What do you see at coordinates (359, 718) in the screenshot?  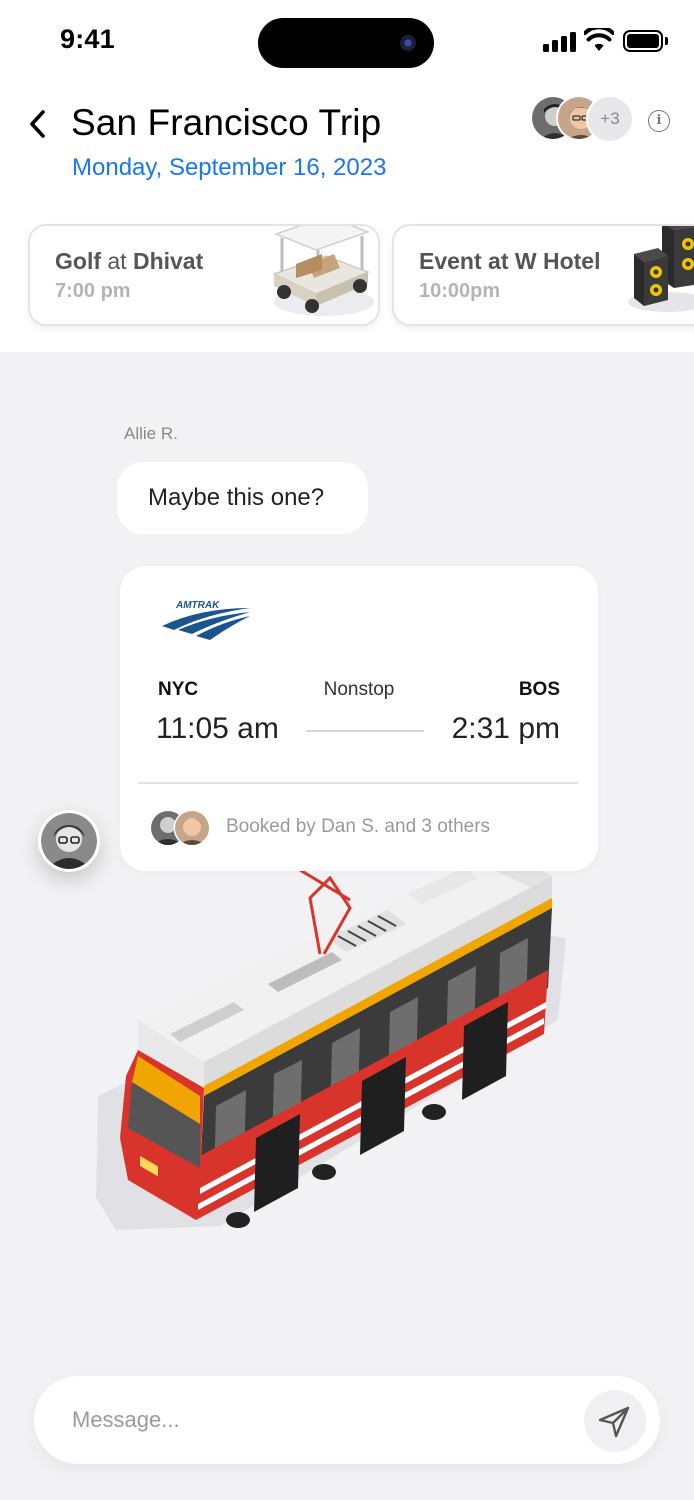 I see `train-booking-card: AMTRAK NYC Nonstop BOS 11:05 am 2:31 pm` at bounding box center [359, 718].